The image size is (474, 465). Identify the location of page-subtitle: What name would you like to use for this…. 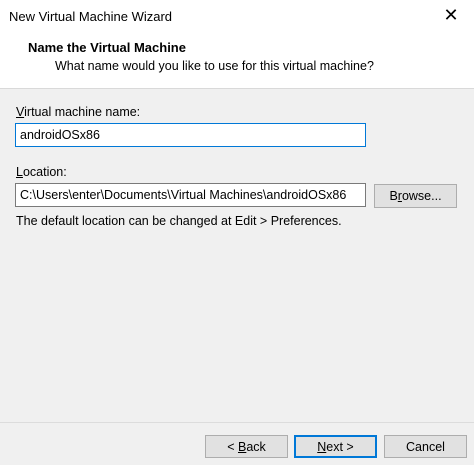
(214, 66).